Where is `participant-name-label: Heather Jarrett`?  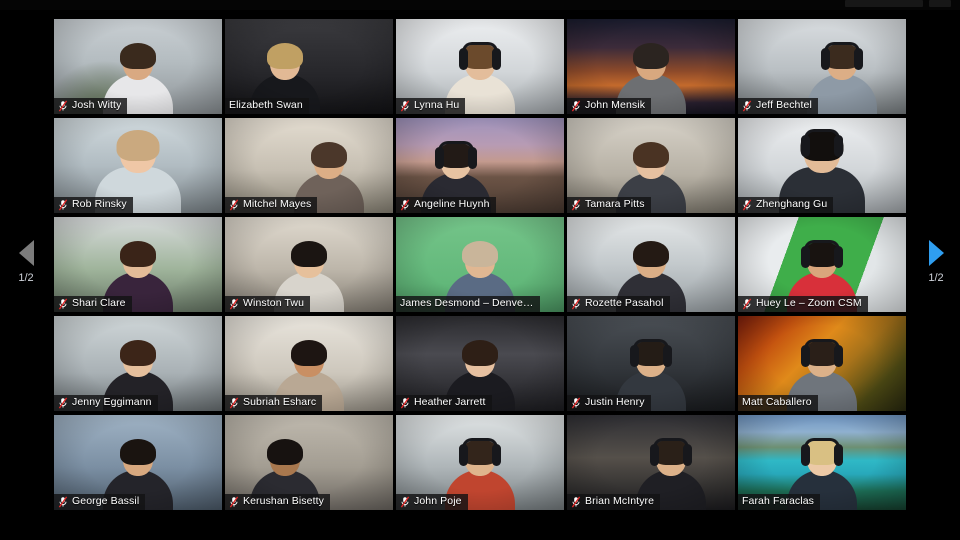
participant-name-label: Heather Jarrett is located at coordinates (444, 403).